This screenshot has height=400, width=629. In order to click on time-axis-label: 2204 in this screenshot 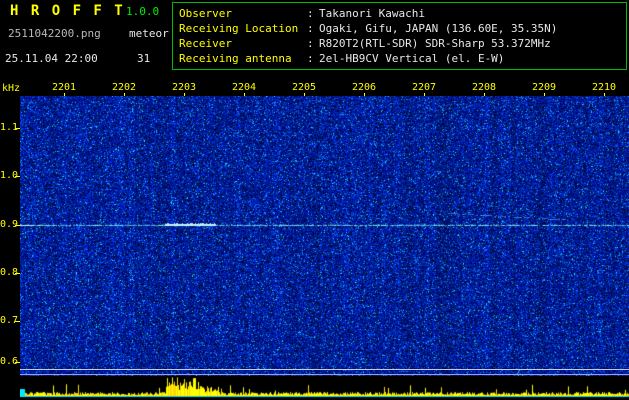, I will do `click(244, 87)`.